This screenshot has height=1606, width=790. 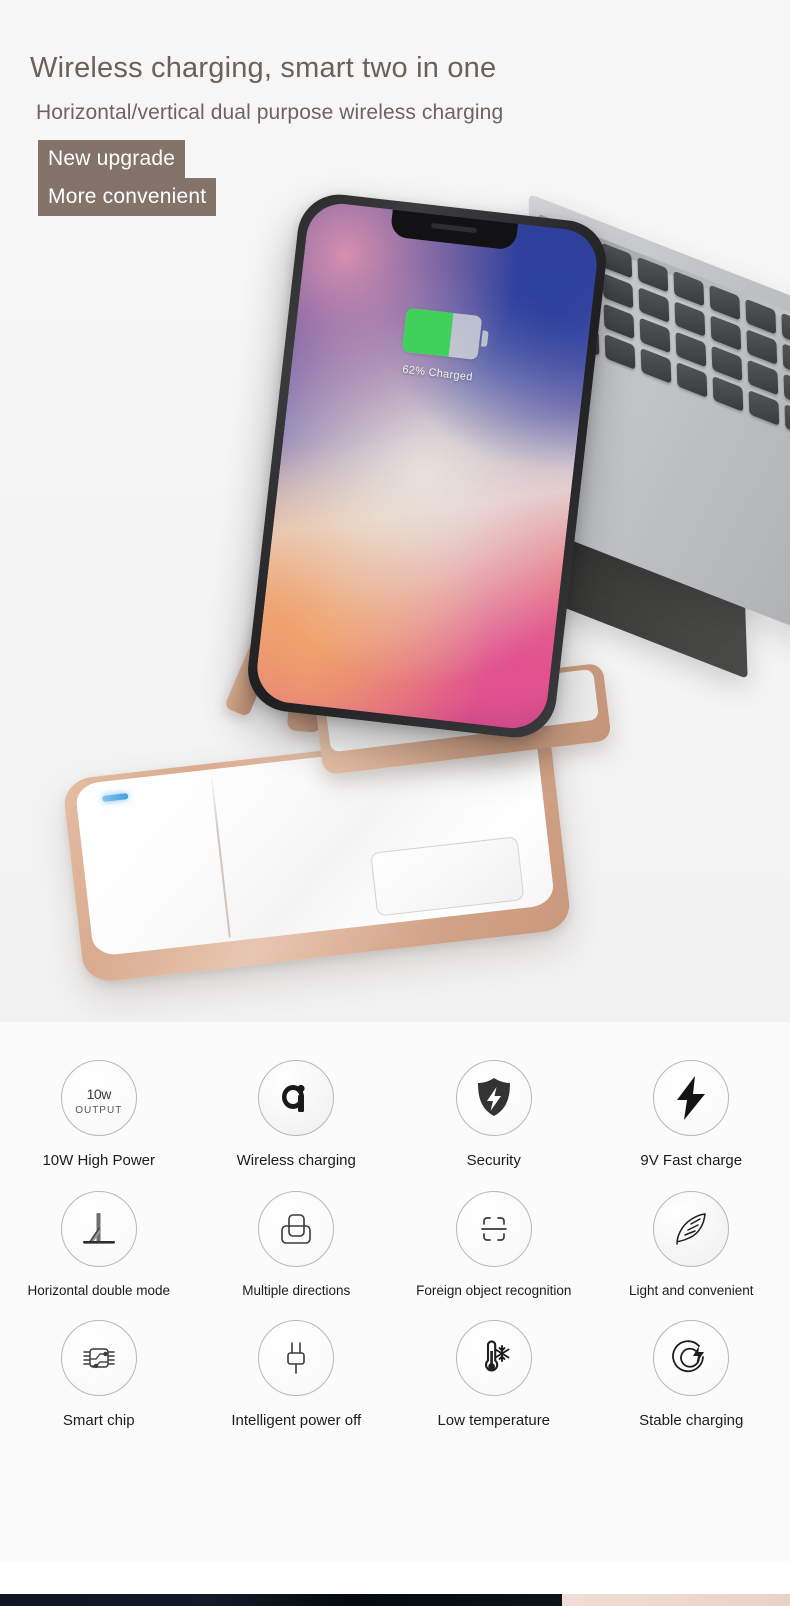 What do you see at coordinates (99, 1110) in the screenshot?
I see `icon-text-output: OUTPUT` at bounding box center [99, 1110].